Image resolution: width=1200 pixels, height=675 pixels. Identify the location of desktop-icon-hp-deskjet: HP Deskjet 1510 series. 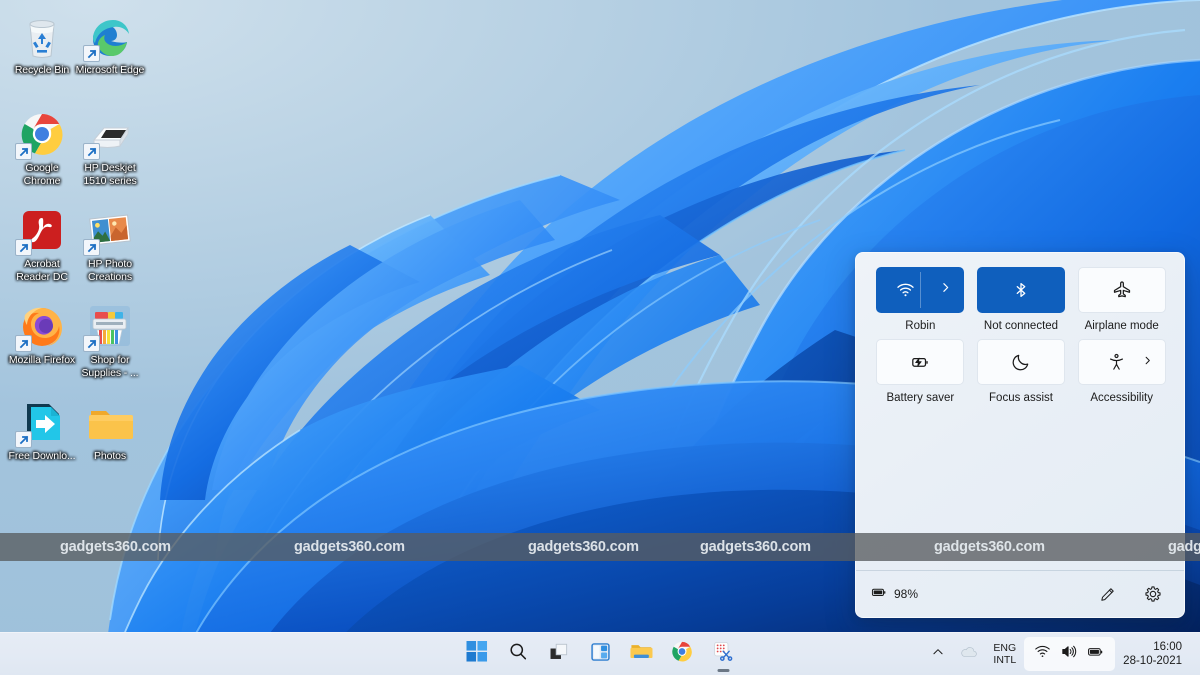
(110, 148).